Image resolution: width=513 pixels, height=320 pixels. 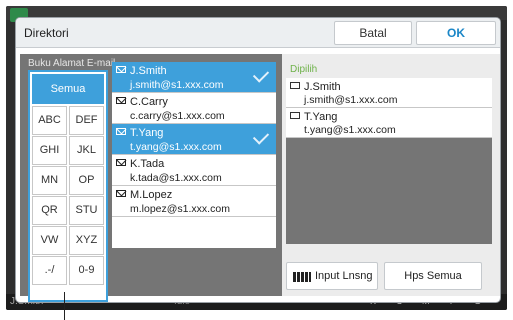 What do you see at coordinates (433, 276) in the screenshot?
I see `clear-all-button: Hps Semua` at bounding box center [433, 276].